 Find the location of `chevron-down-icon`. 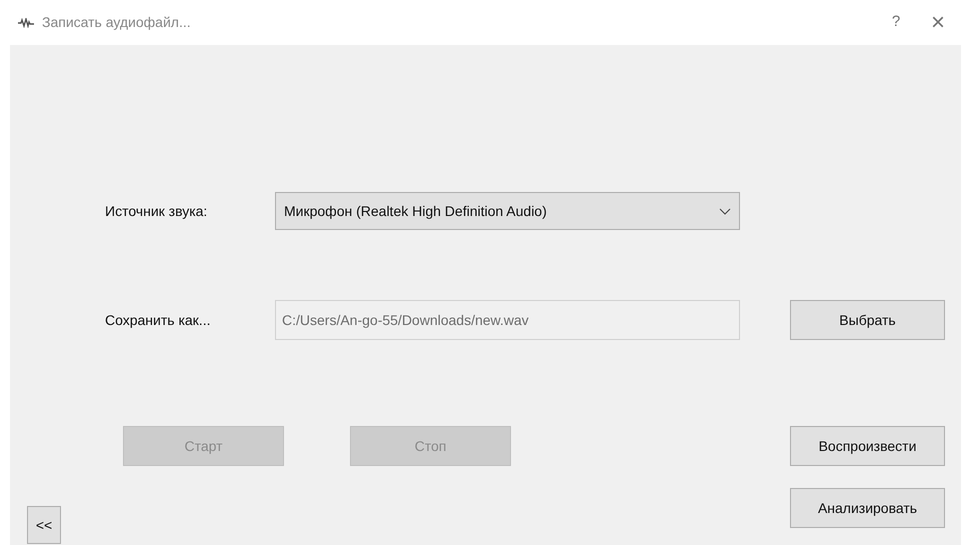

chevron-down-icon is located at coordinates (725, 211).